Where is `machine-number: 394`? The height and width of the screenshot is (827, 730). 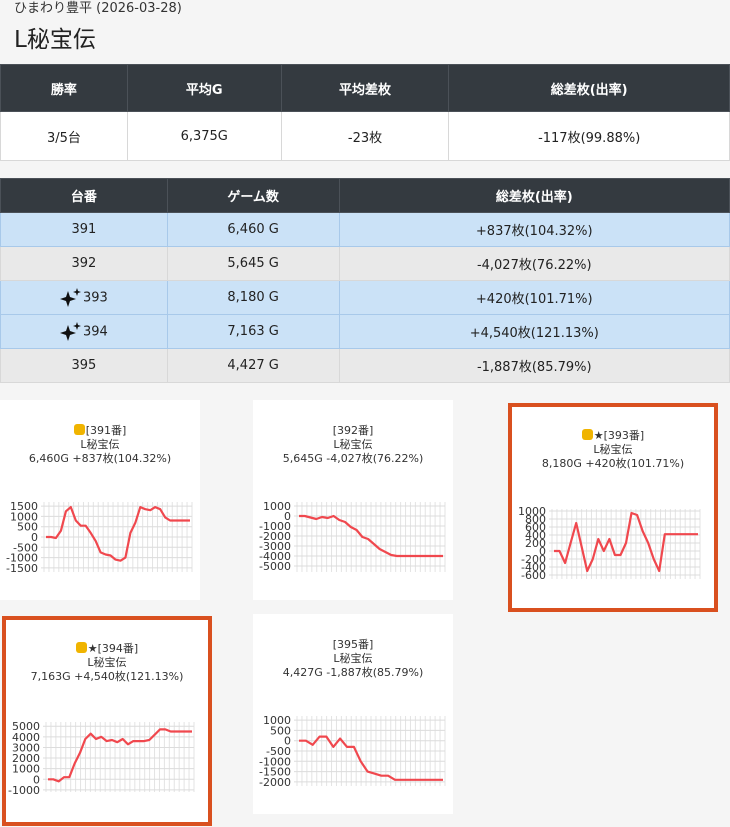 machine-number: 394 is located at coordinates (95, 331).